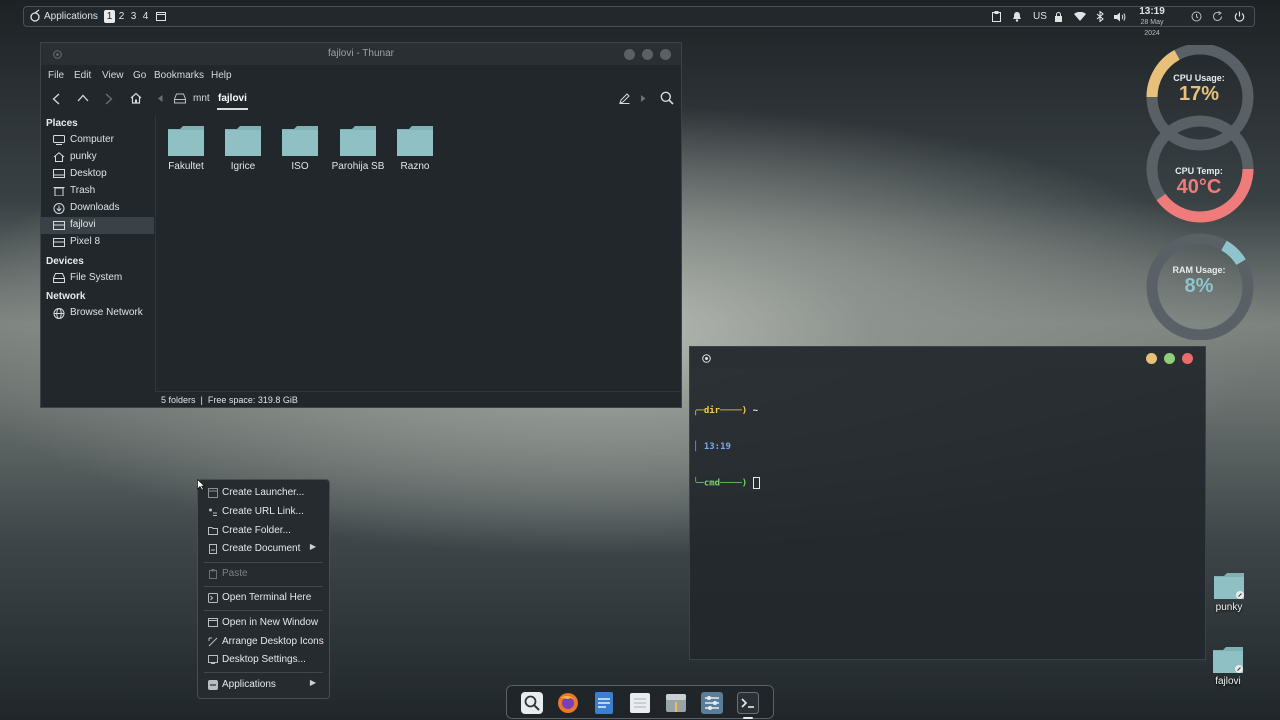 The height and width of the screenshot is (720, 1280). What do you see at coordinates (640, 703) in the screenshot?
I see `dock-text-editor-icon` at bounding box center [640, 703].